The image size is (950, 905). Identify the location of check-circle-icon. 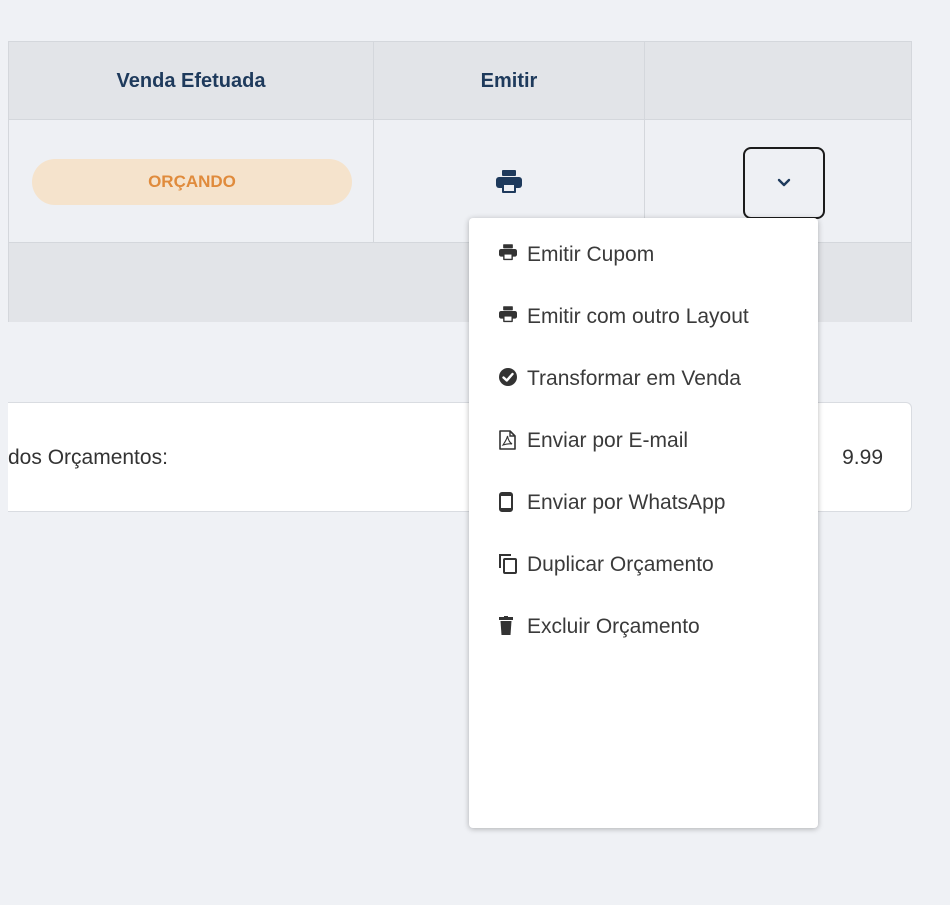
(510, 377).